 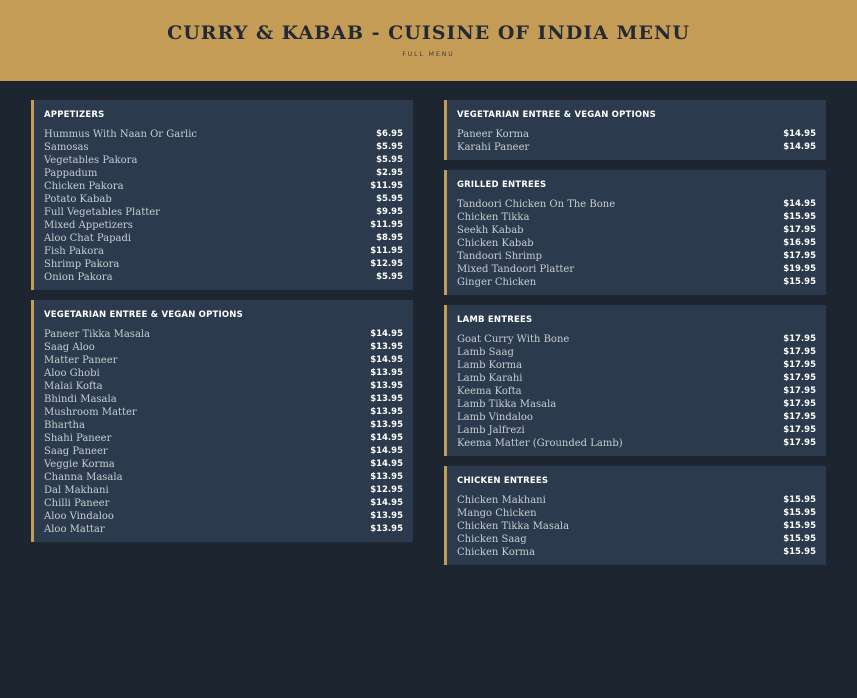 I want to click on menu-item-name: Samosas, so click(x=66, y=147).